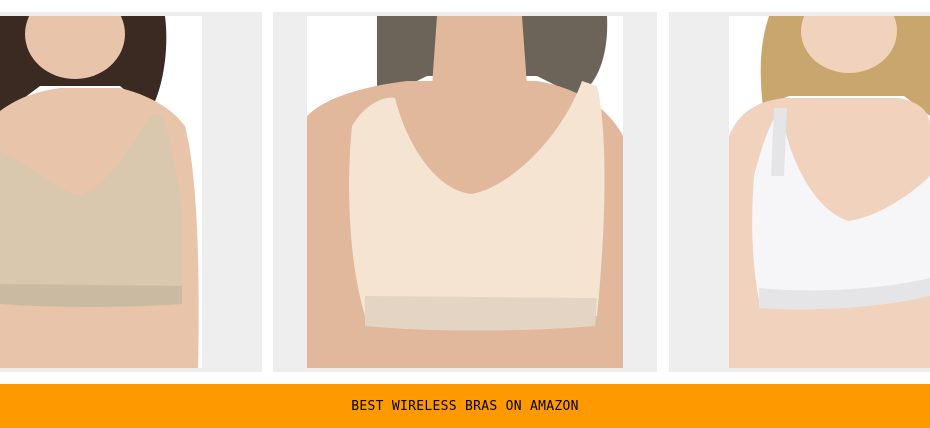  I want to click on banner-title: BEST WIRELESS BRAS ON AMAZON, so click(465, 406).